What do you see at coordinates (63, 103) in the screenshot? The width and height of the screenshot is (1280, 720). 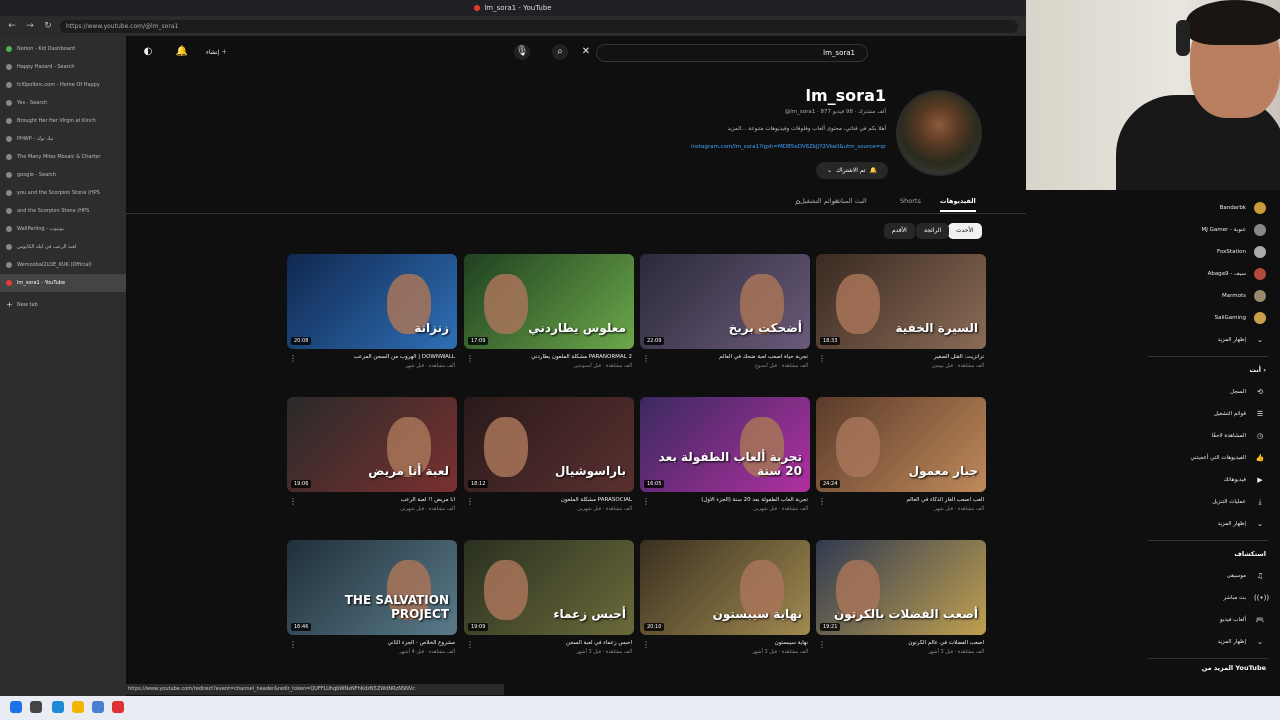 I see `browser-tab: Yes - Search` at bounding box center [63, 103].